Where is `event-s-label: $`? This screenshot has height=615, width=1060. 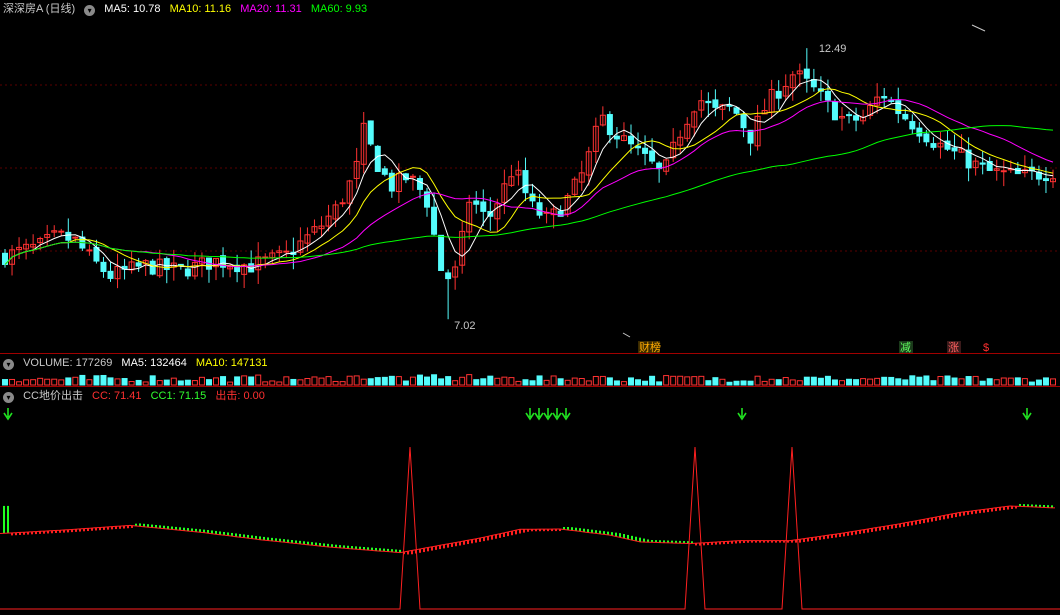
event-s-label: $ is located at coordinates (986, 347).